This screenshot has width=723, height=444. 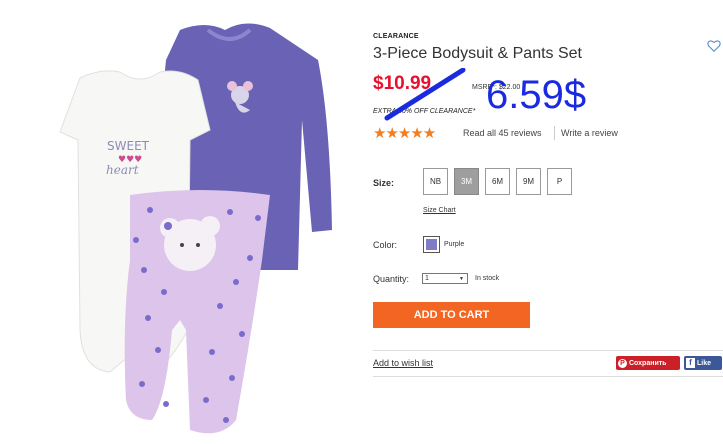 I want to click on product-price: $10.99, so click(x=402, y=83).